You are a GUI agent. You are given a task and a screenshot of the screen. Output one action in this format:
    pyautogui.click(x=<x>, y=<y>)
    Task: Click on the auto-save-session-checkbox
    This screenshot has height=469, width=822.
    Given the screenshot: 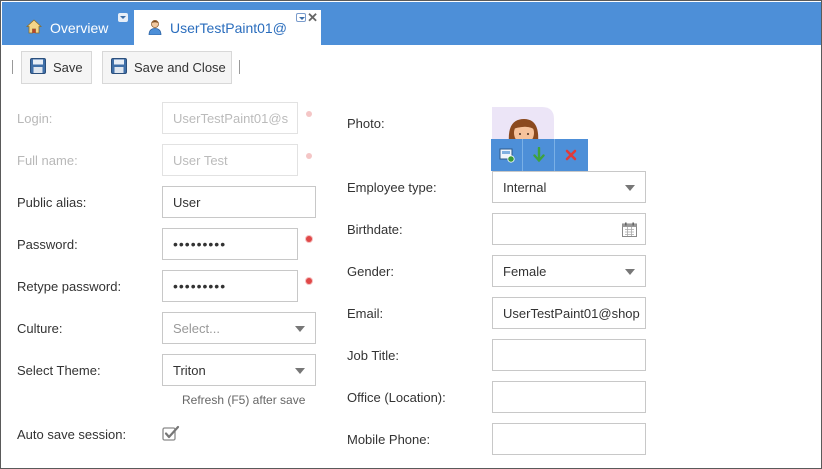 What is the action you would take?
    pyautogui.click(x=171, y=435)
    